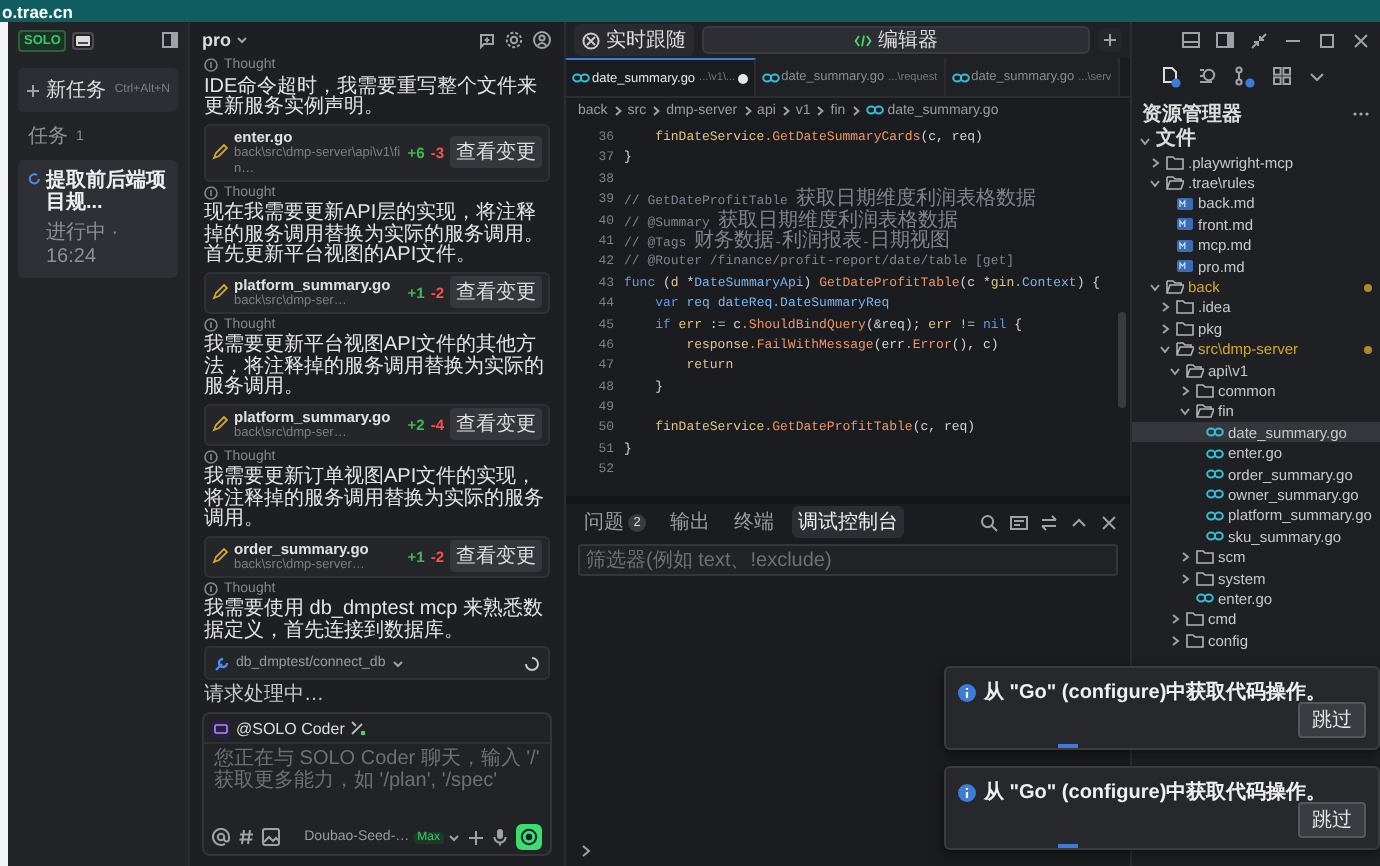 The image size is (1380, 866). Describe the element at coordinates (1327, 40) in the screenshot. I see `maximize-icon` at that location.